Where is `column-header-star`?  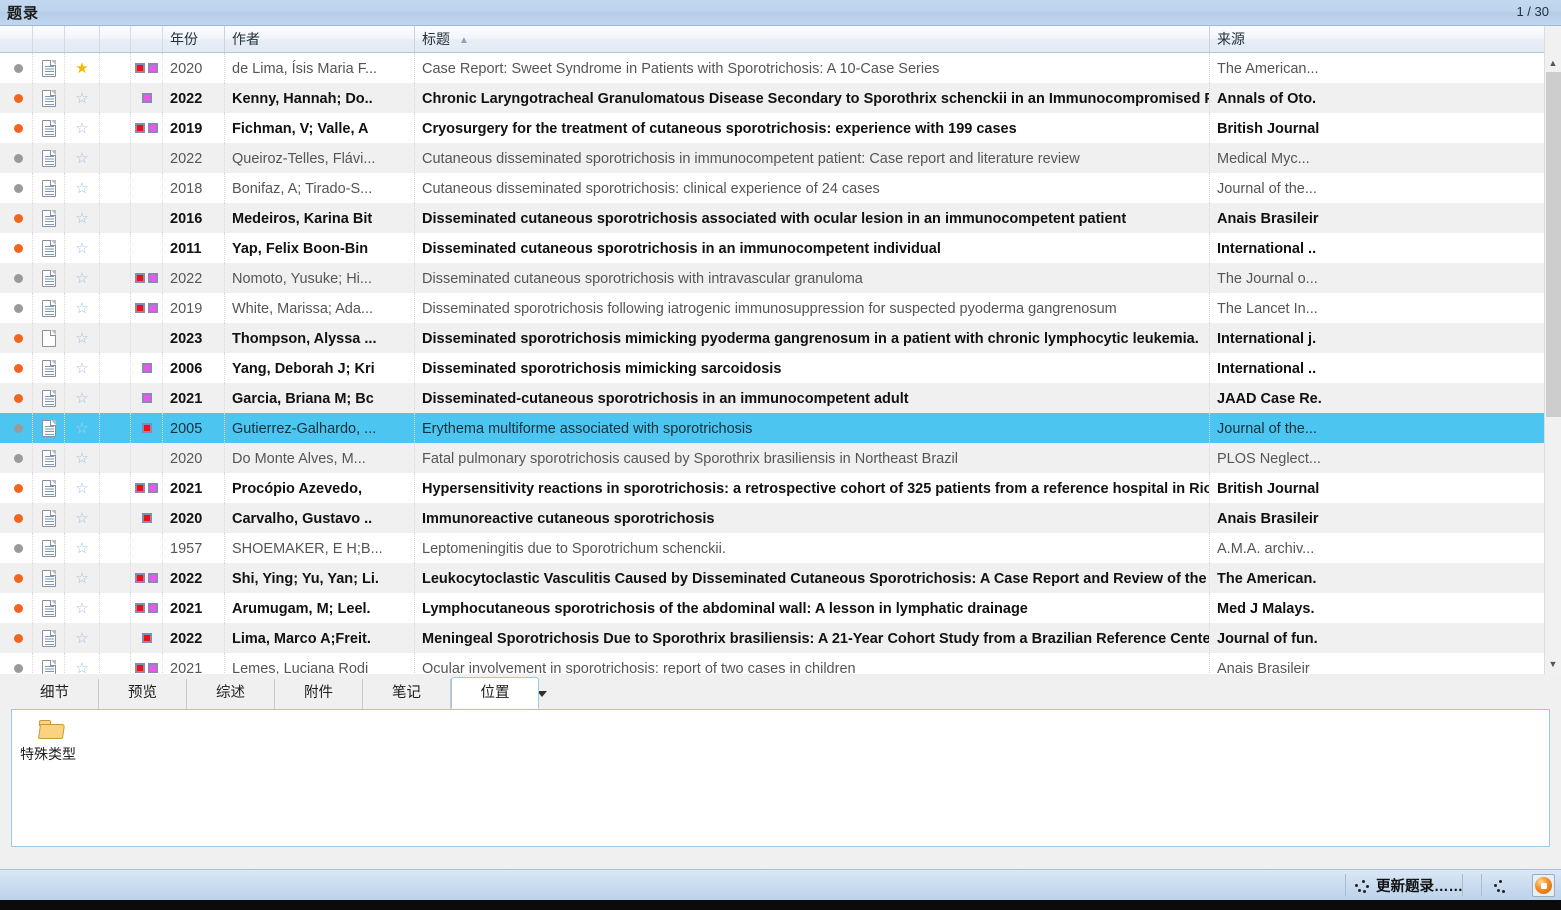
column-header-star is located at coordinates (82, 39).